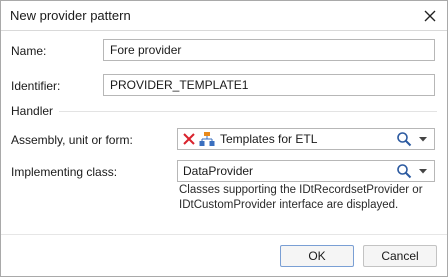  I want to click on assembly-value: Templates for ETL, so click(269, 139).